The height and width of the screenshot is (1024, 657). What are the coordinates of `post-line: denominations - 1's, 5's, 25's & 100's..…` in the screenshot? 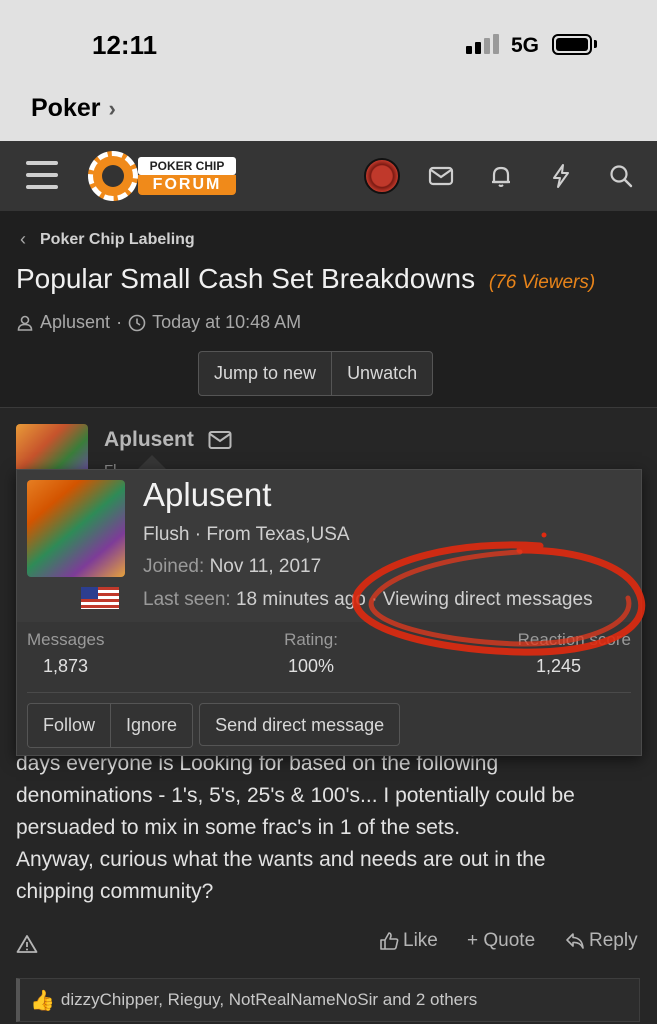 It's located at (295, 795).